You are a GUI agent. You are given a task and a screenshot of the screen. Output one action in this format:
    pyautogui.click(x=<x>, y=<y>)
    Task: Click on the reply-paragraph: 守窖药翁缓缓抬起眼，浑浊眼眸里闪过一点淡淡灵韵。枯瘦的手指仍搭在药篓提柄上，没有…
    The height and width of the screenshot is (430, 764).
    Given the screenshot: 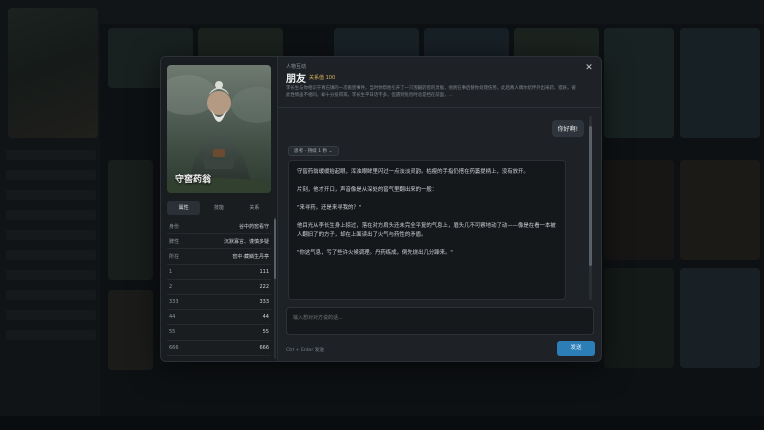 What is the action you would take?
    pyautogui.click(x=413, y=172)
    